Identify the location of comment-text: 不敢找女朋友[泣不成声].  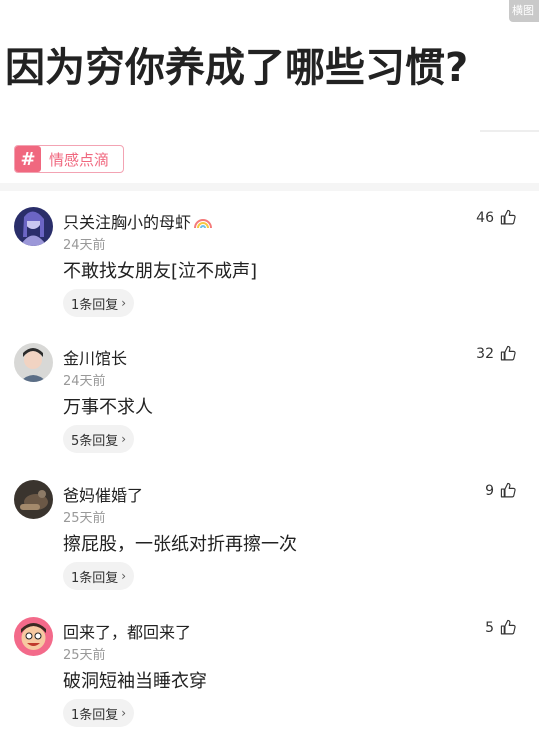
(160, 271).